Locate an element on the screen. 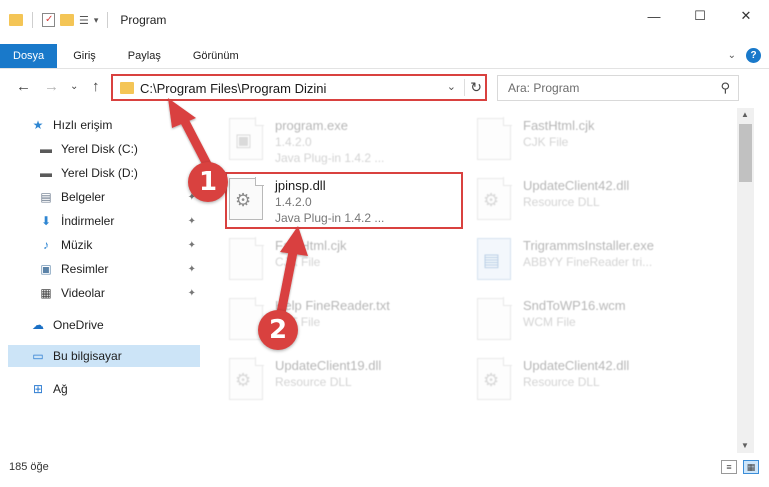 The width and height of the screenshot is (769, 487). callout-arrows is located at coordinates (238, 210).